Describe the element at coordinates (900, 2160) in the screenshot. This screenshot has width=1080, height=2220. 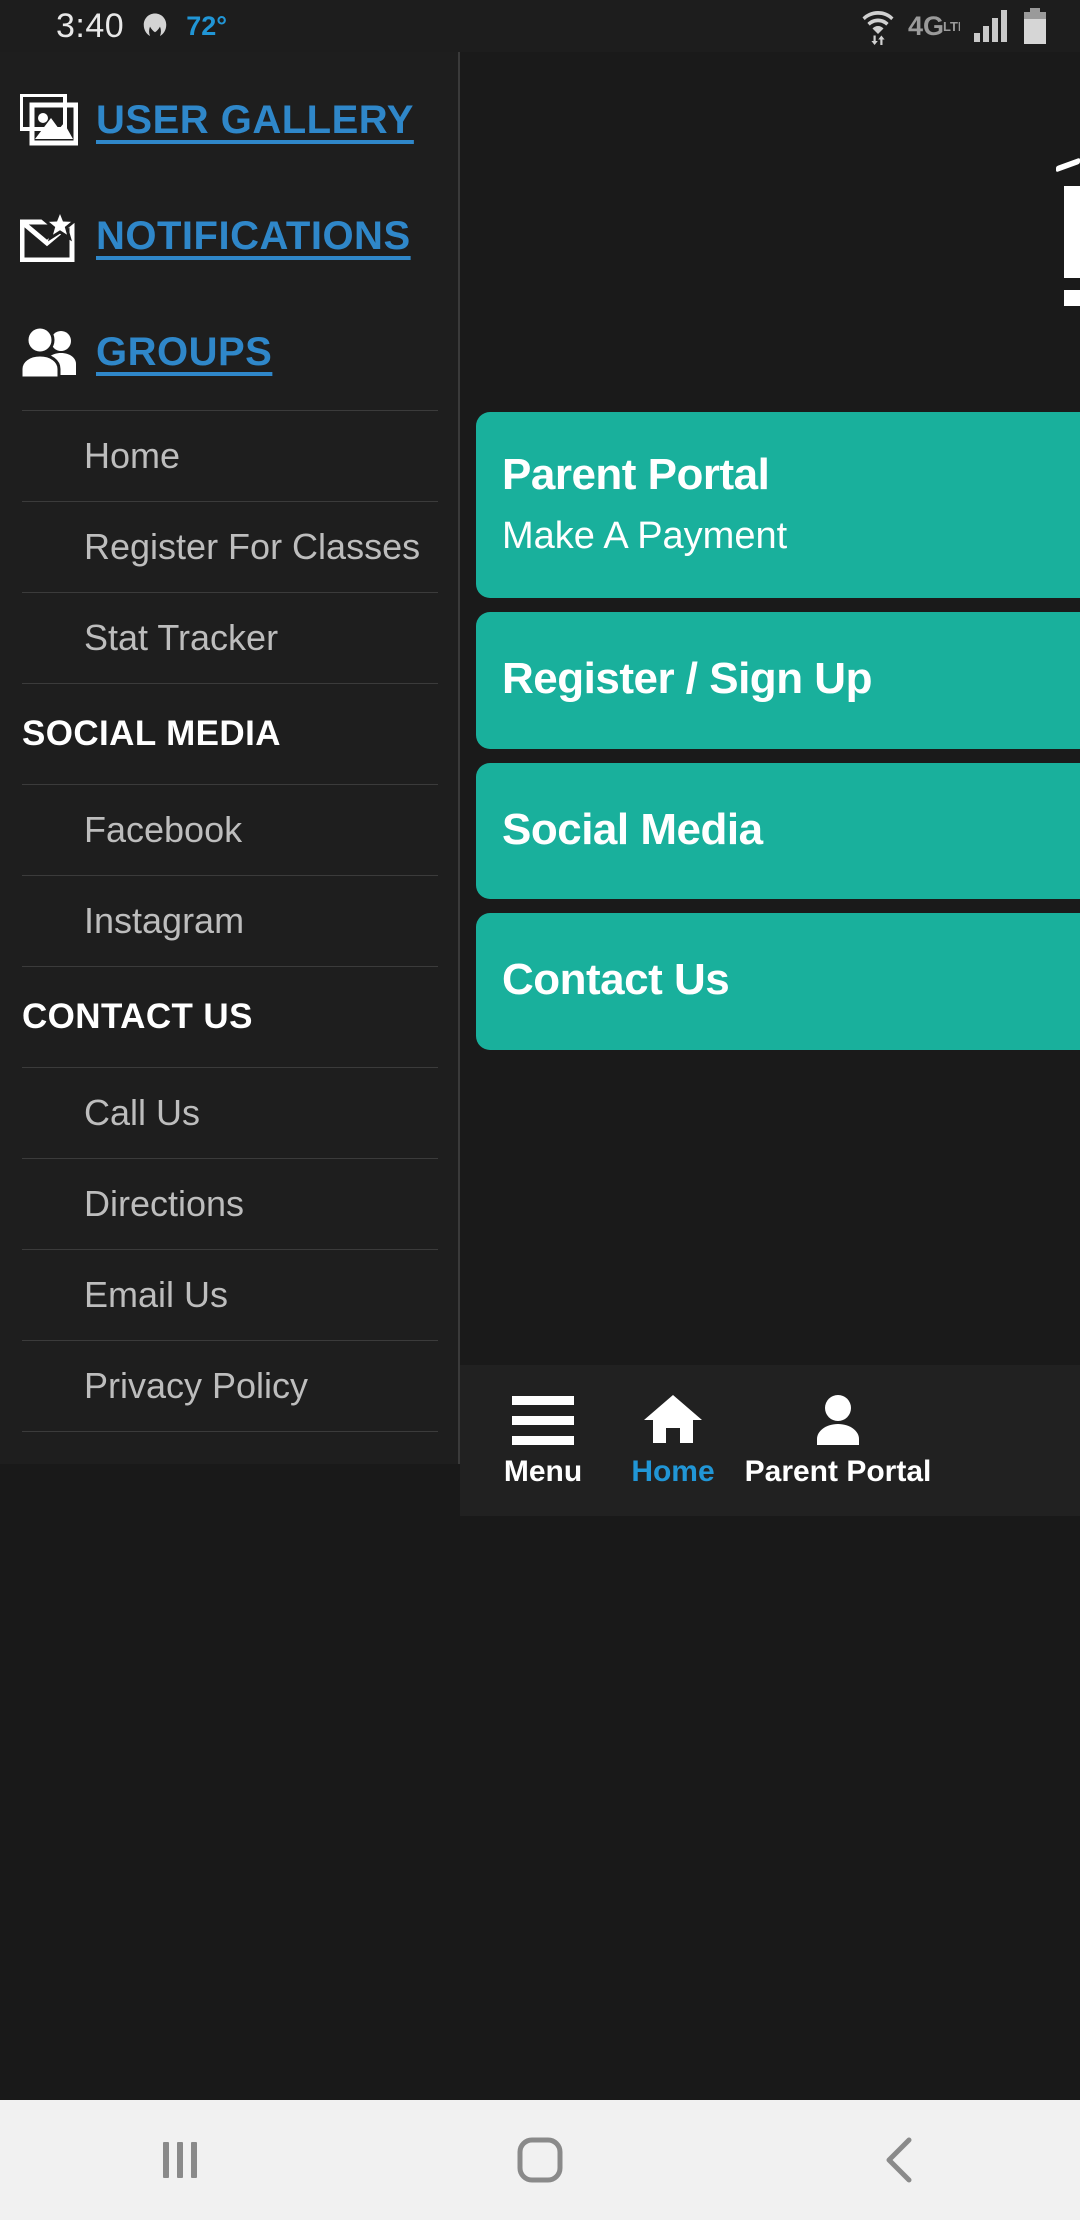
I see `back-button` at that location.